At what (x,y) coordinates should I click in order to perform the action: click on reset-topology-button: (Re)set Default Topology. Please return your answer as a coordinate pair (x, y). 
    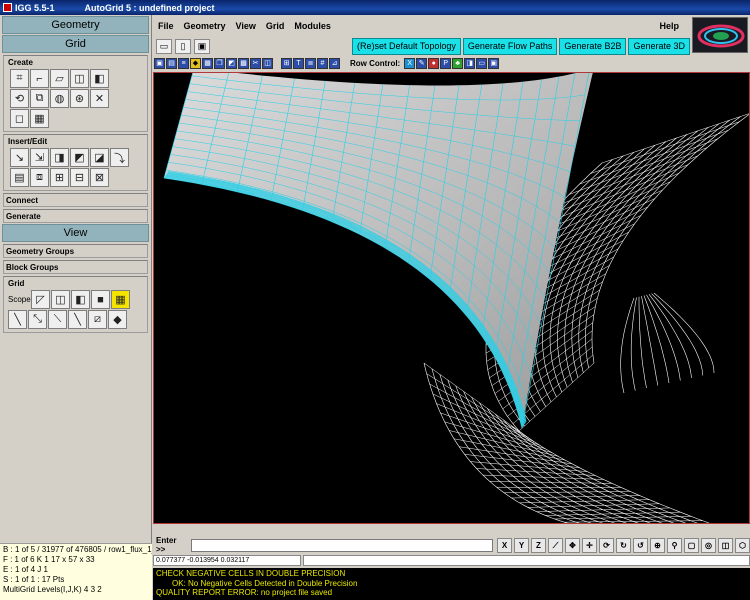
    Looking at the image, I should click on (406, 46).